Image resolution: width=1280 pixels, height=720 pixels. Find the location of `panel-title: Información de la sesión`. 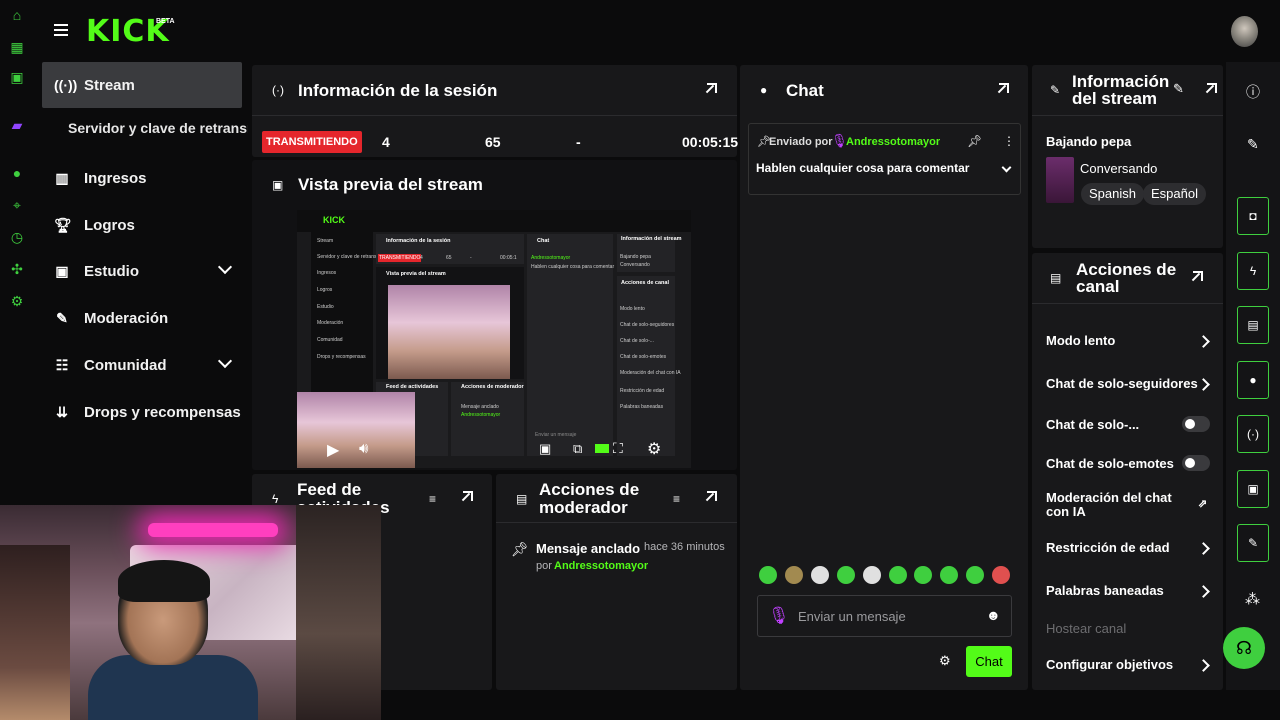

panel-title: Información de la sesión is located at coordinates (398, 90).